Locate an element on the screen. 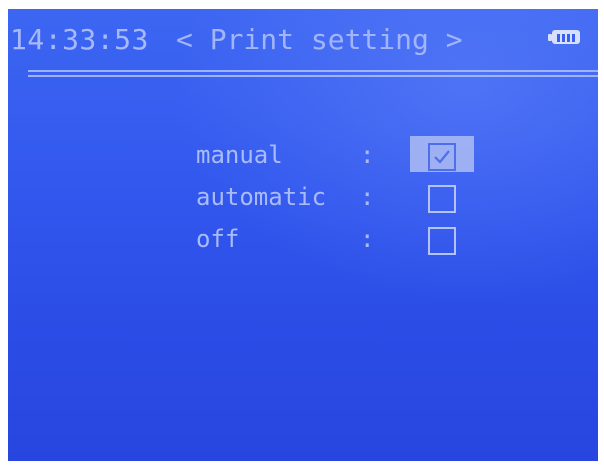  battery-body is located at coordinates (566, 37).